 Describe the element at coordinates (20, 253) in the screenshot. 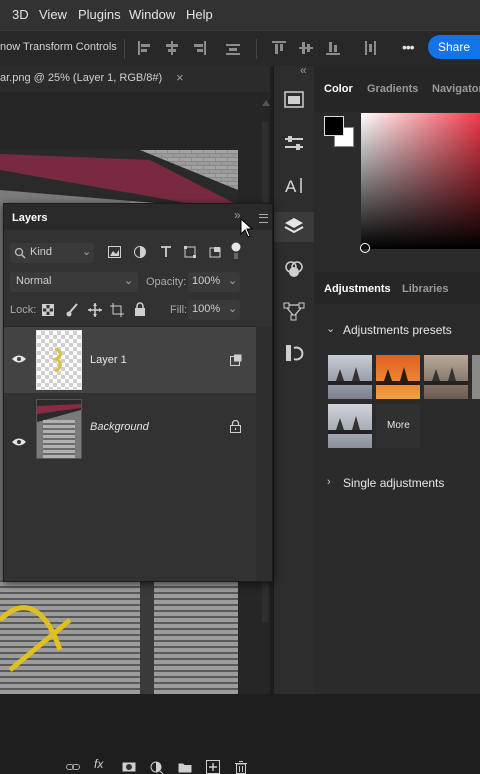

I see `search-icon` at that location.